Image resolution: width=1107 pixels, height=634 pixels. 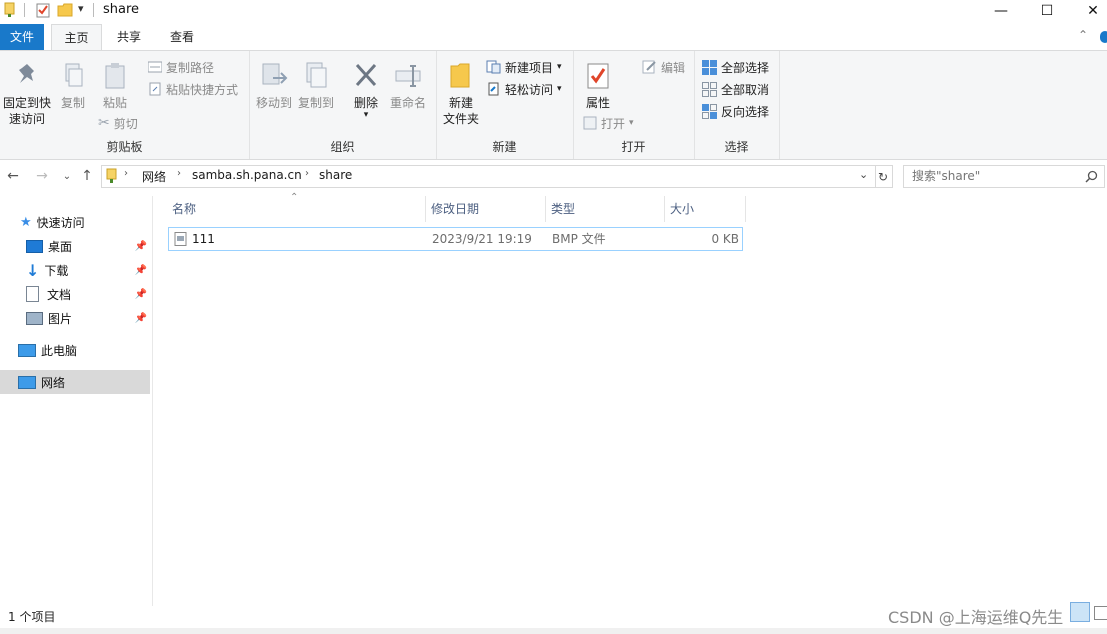 I want to click on up-arrow-icon: ↑, so click(x=87, y=176).